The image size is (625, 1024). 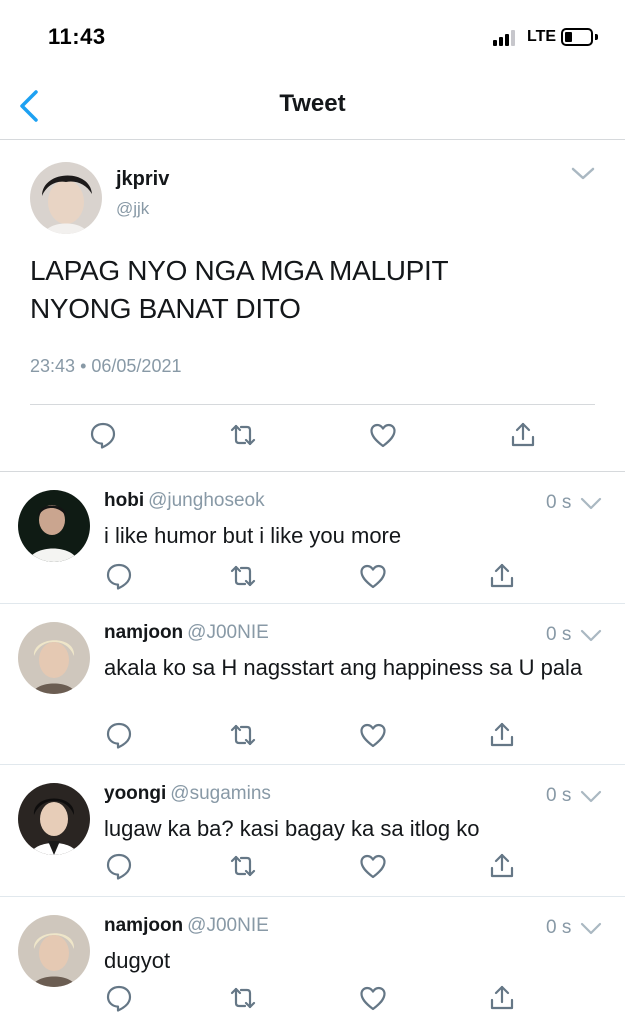 I want to click on signal-icon, so click(x=505, y=38).